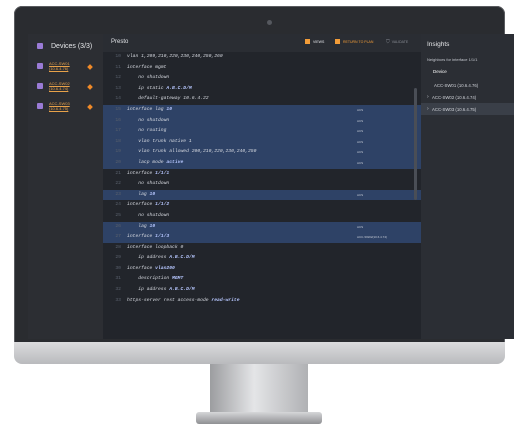 Image resolution: width=518 pixels, height=435 pixels. Describe the element at coordinates (259, 353) in the screenshot. I see `monitor-chin` at that location.